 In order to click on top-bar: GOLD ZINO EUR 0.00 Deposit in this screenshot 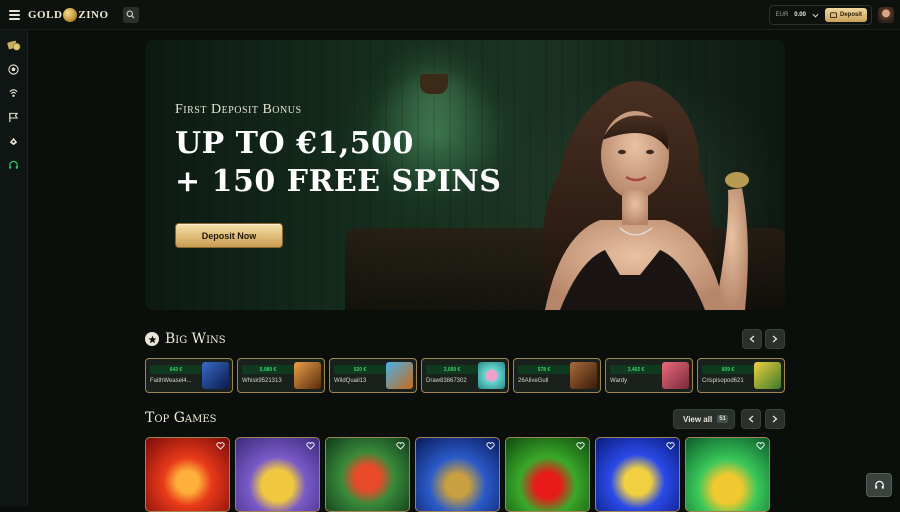, I will do `click(450, 15)`.